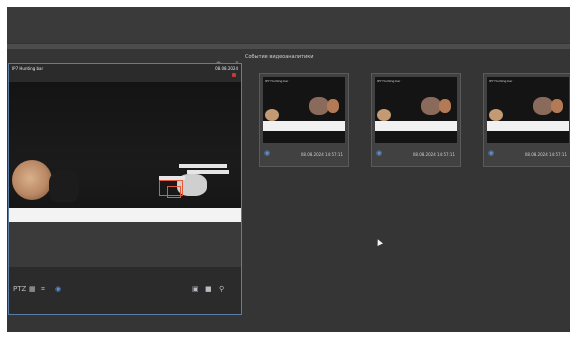  Describe the element at coordinates (208, 289) in the screenshot. I see `camera-icon: ■` at that location.